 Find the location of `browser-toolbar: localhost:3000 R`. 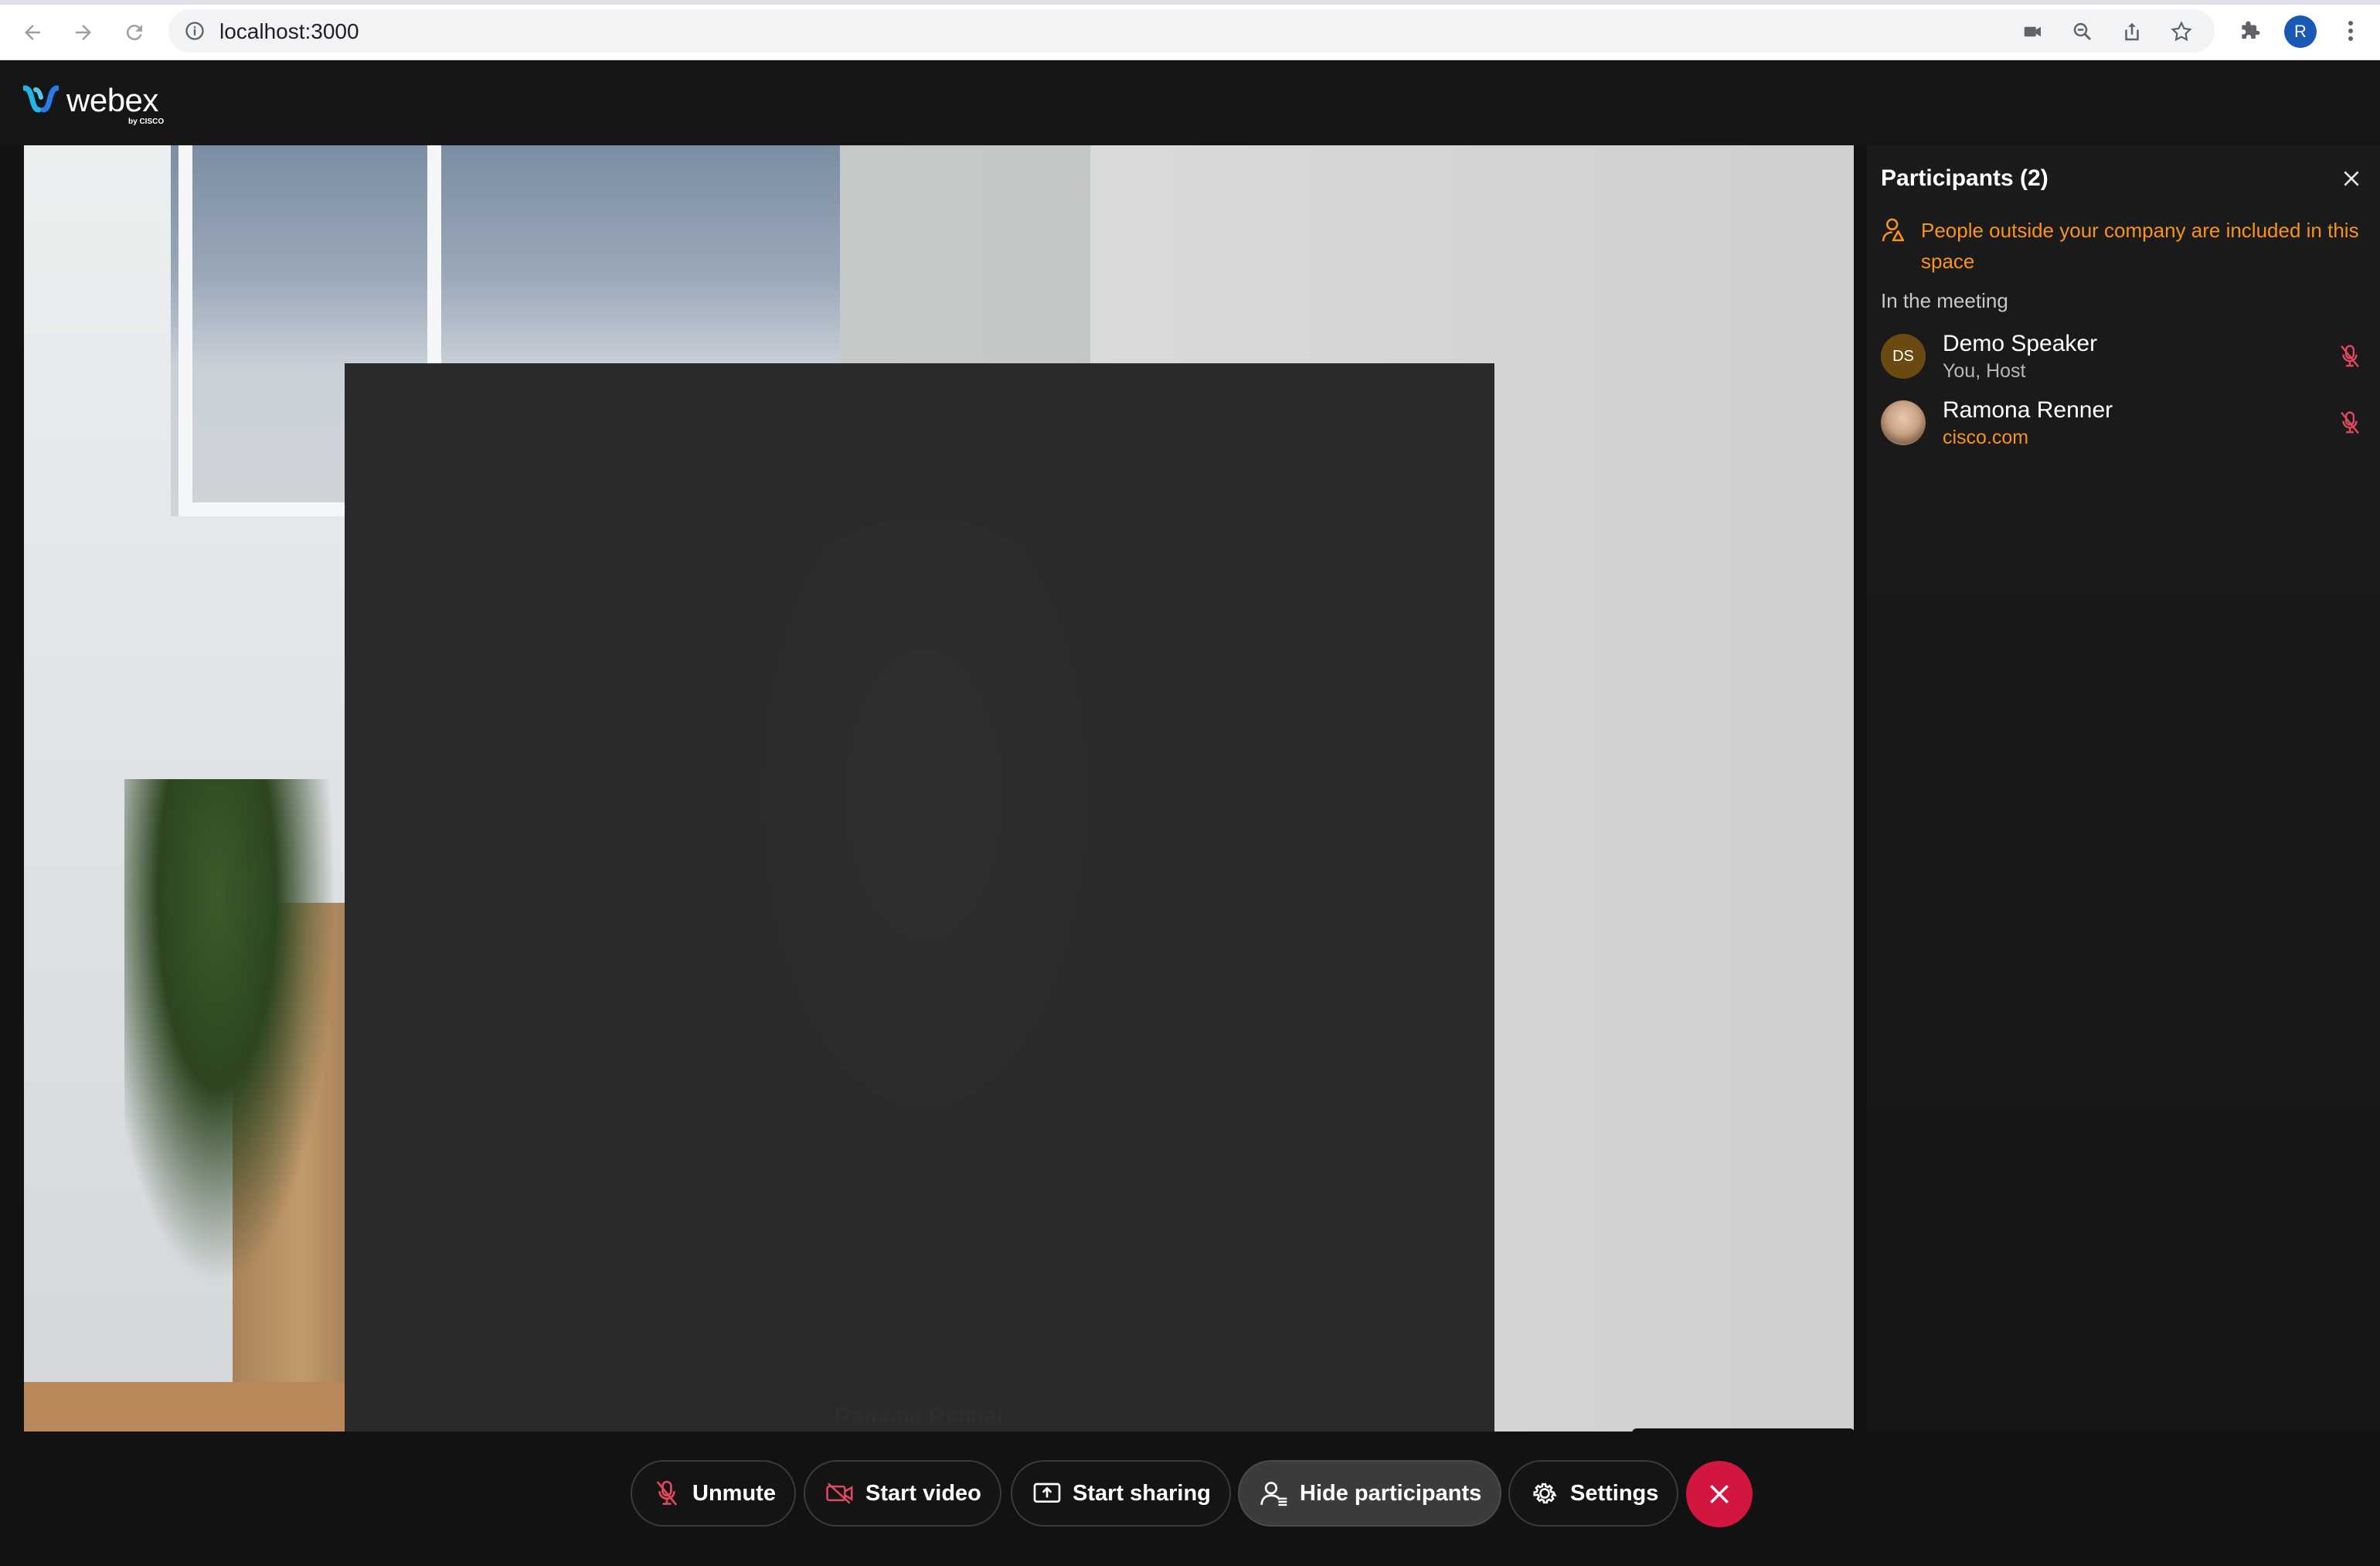

browser-toolbar: localhost:3000 R is located at coordinates (1190, 30).